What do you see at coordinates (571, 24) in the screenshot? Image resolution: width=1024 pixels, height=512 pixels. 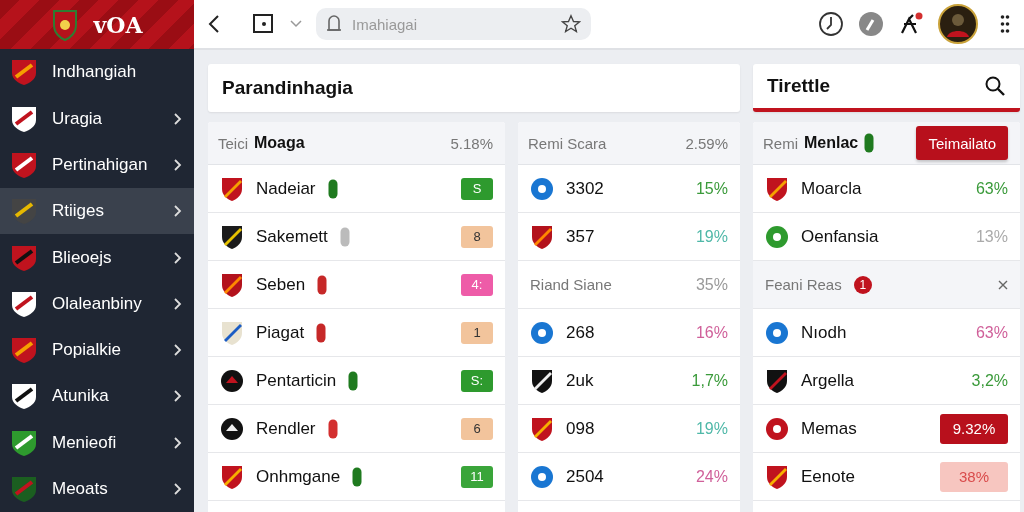 I see `star-icon` at bounding box center [571, 24].